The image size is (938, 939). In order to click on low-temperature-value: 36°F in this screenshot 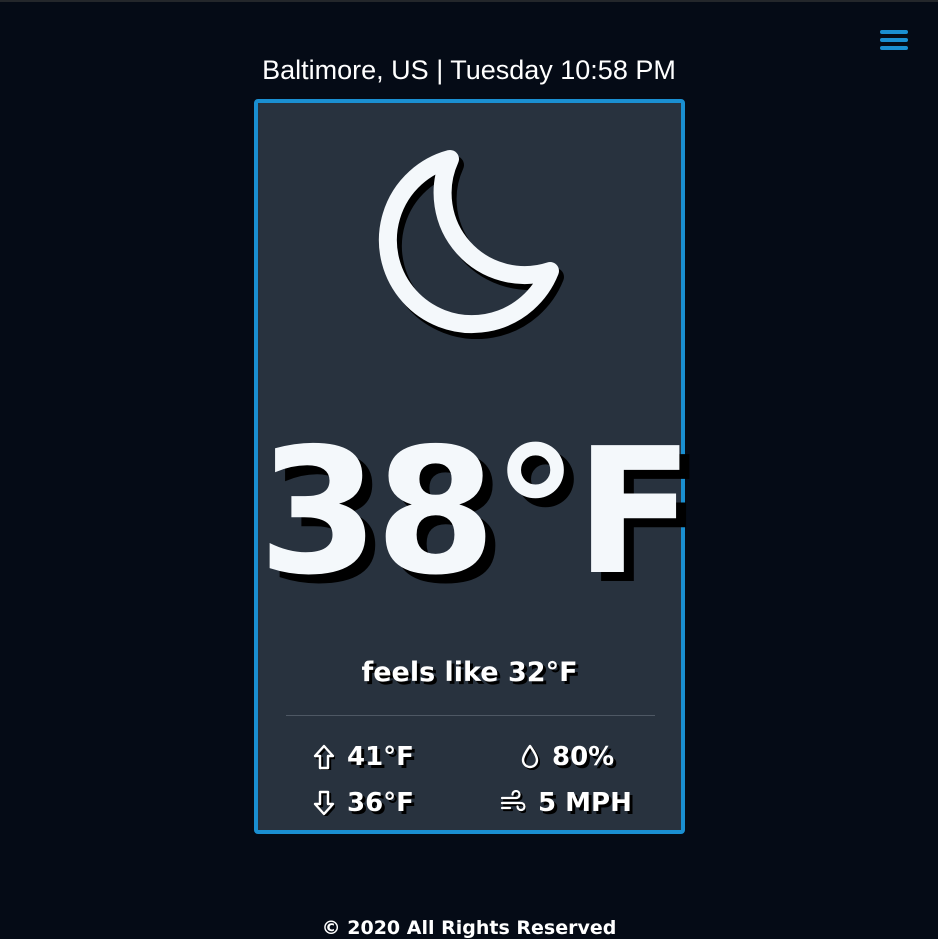, I will do `click(380, 803)`.